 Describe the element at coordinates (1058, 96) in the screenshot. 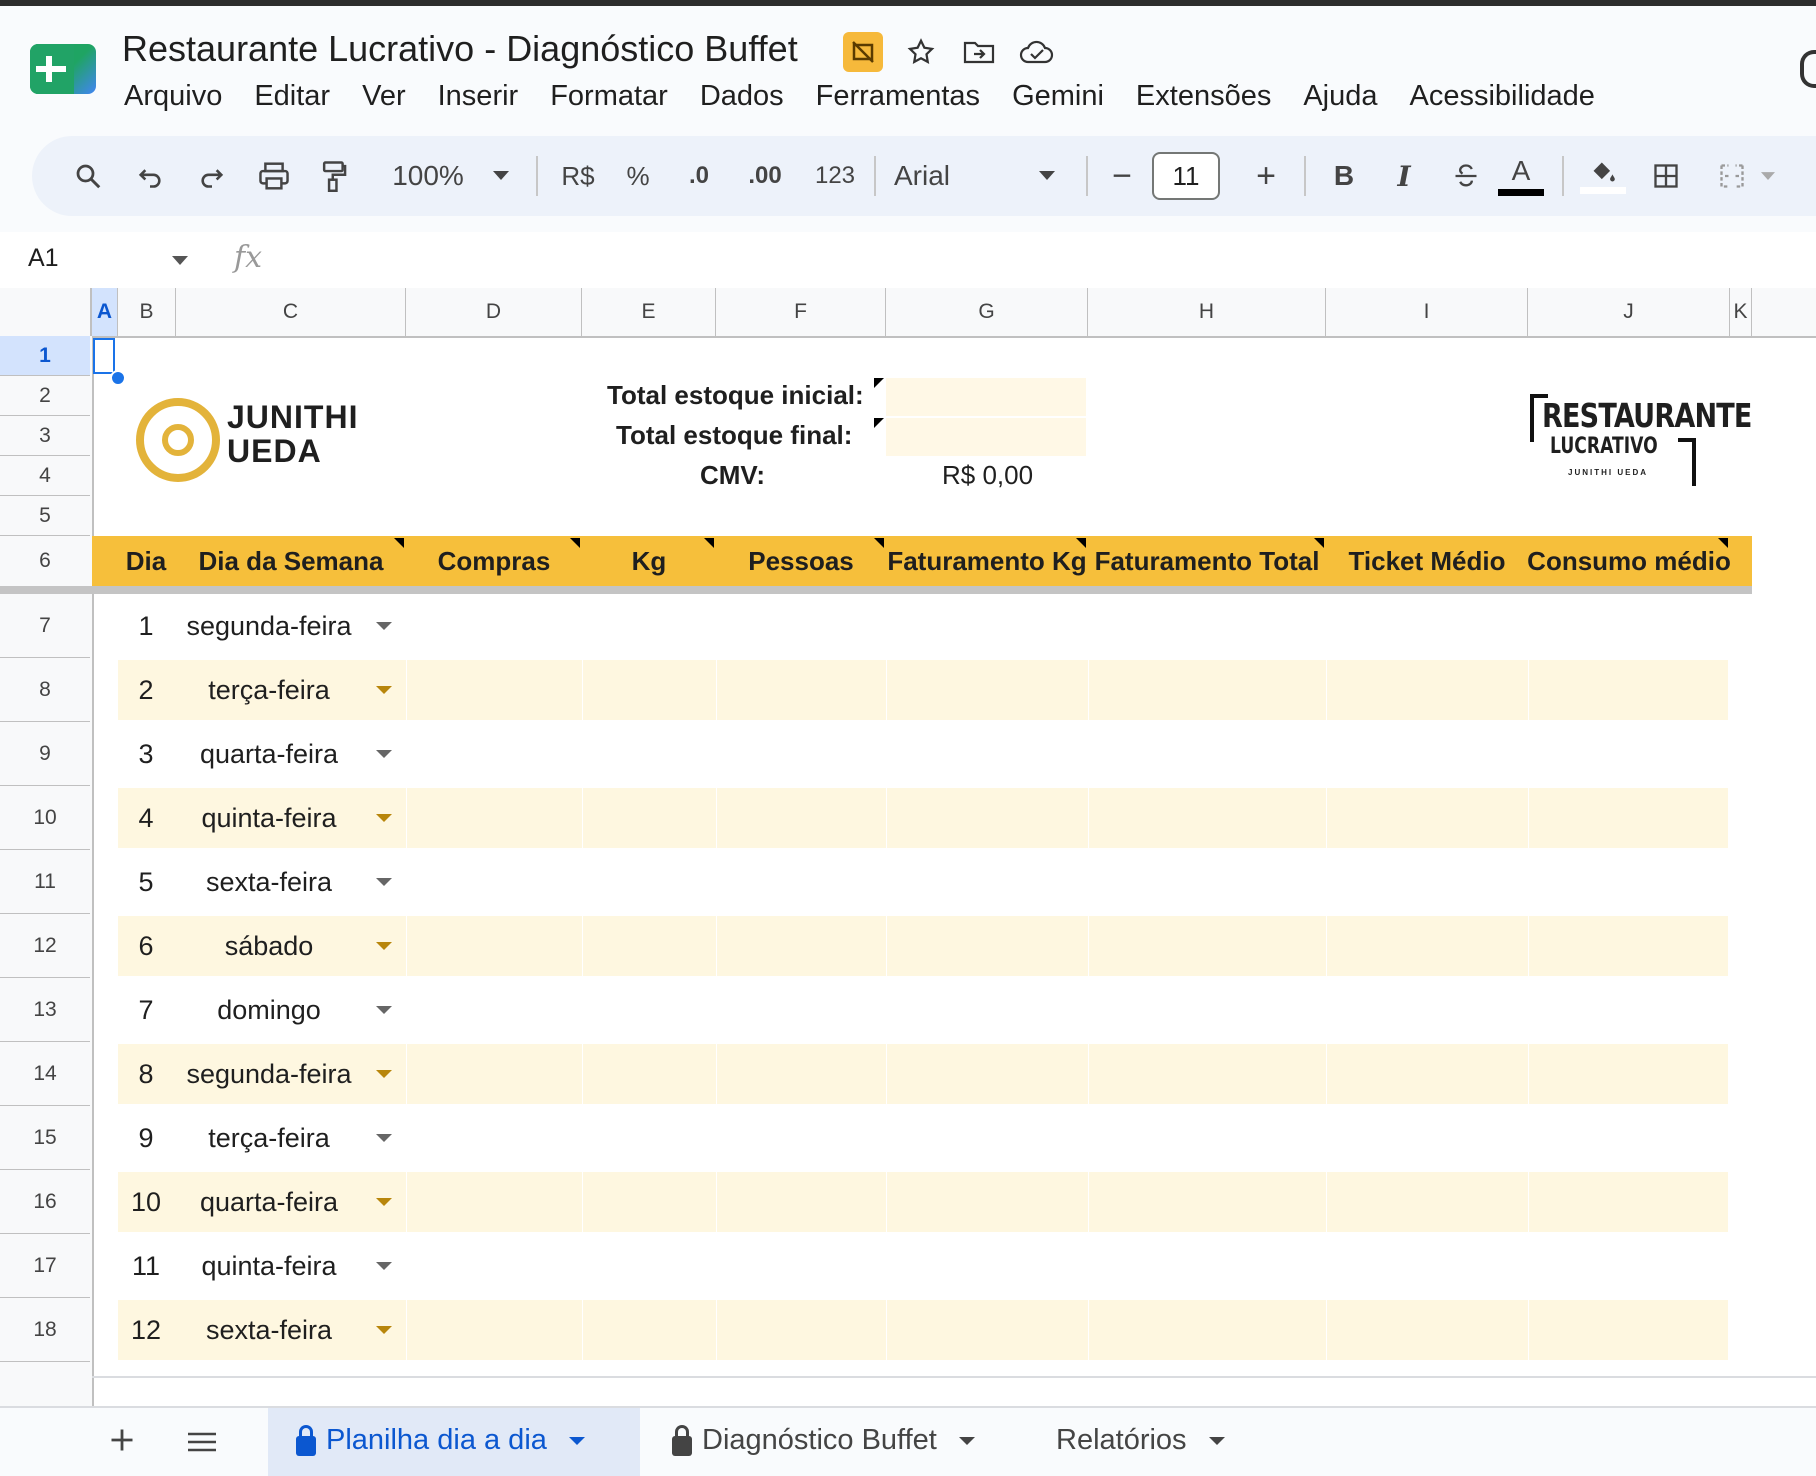

I see `menu-gemini: Gemini` at that location.